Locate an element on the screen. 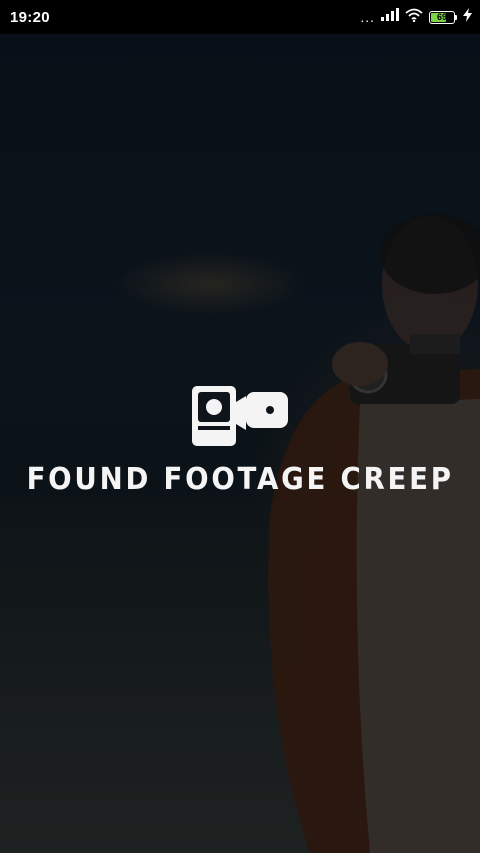  battery-level: 69 is located at coordinates (441, 17).